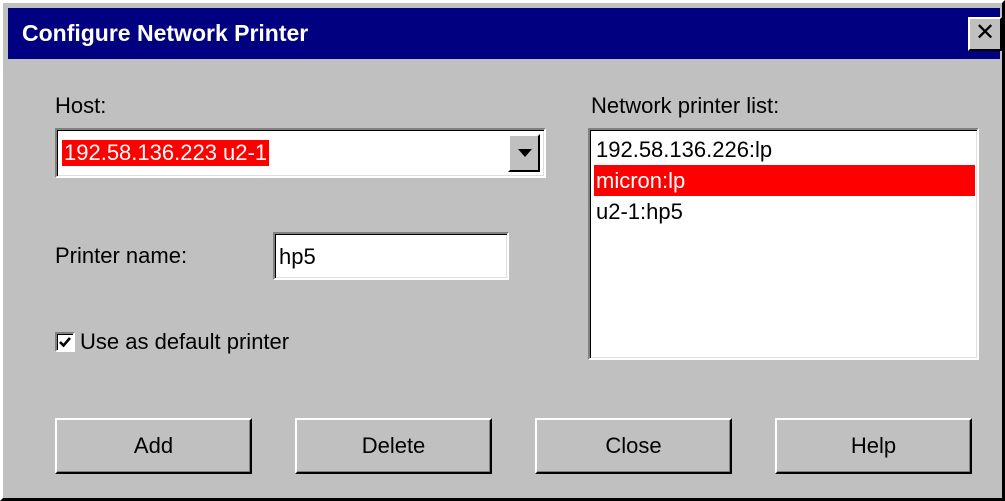  What do you see at coordinates (873, 446) in the screenshot?
I see `help-button: Help` at bounding box center [873, 446].